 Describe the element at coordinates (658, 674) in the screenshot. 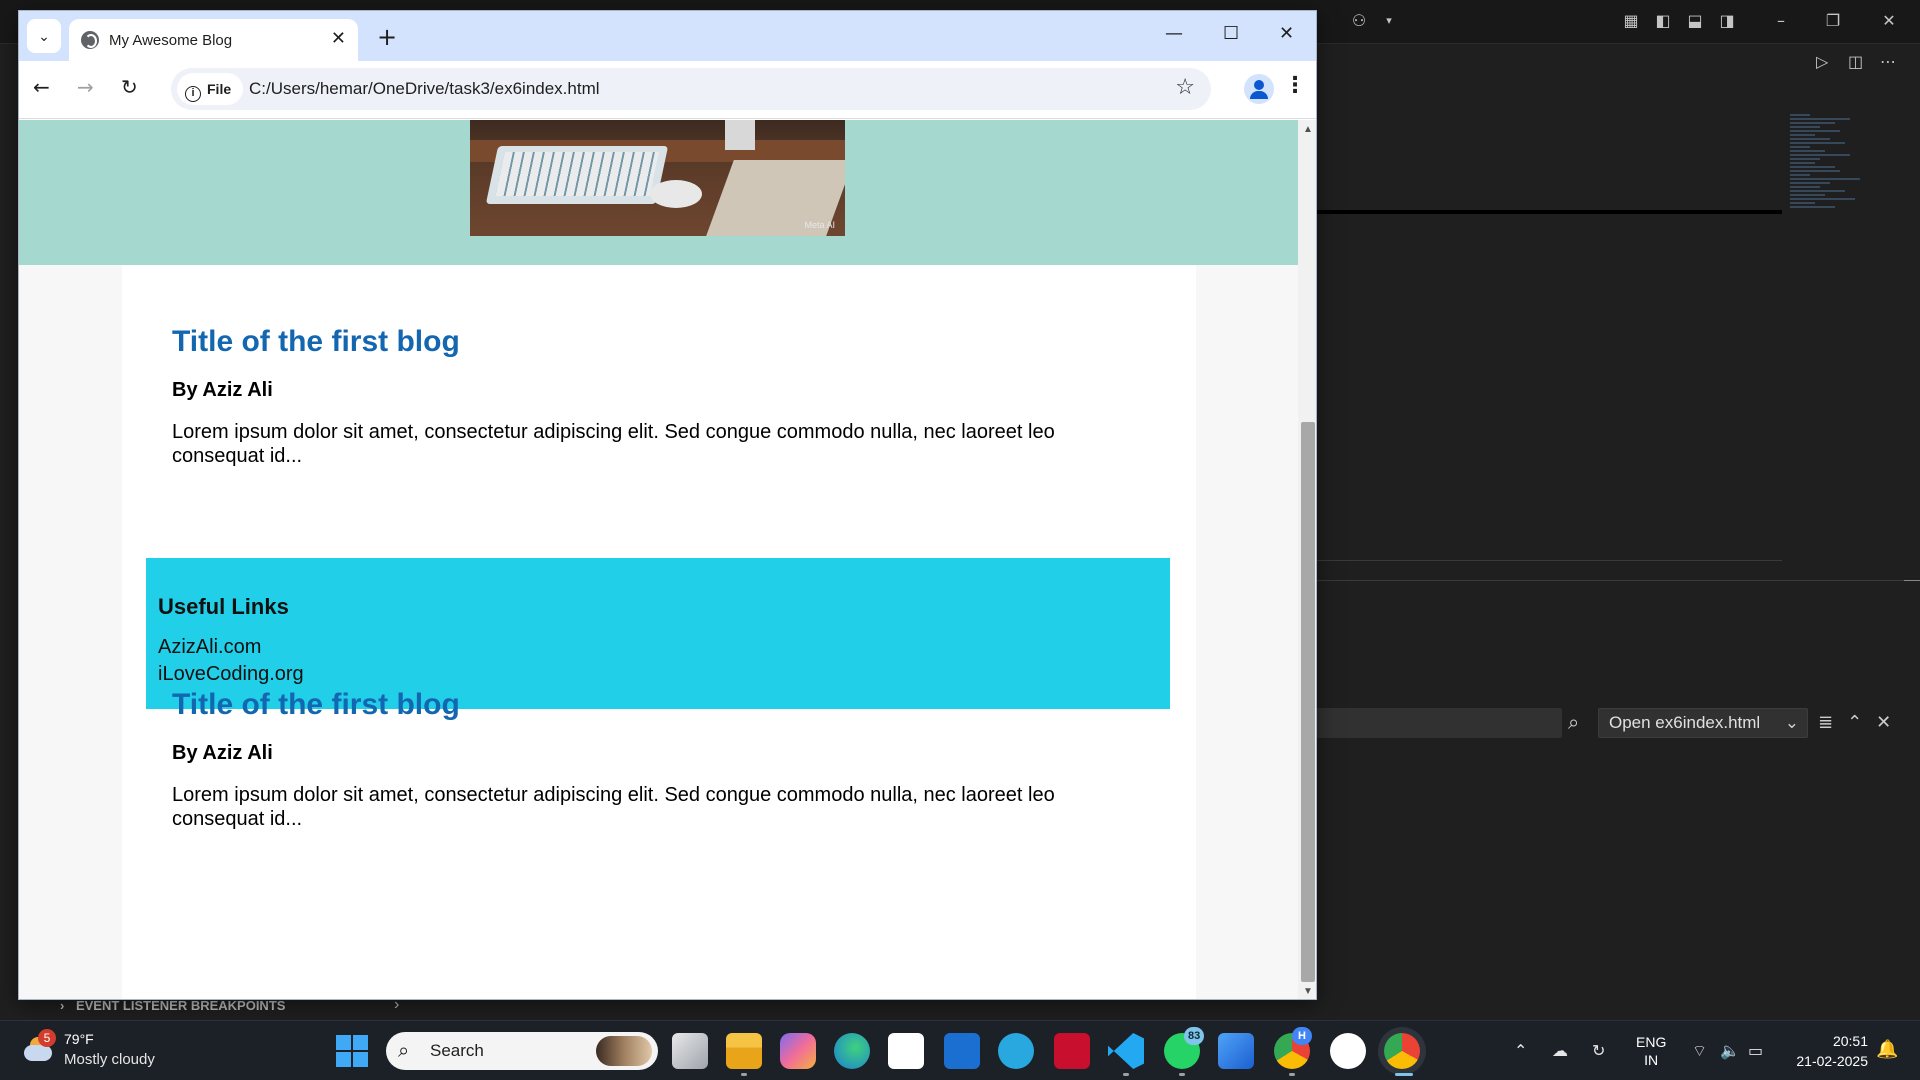

I see `link-ilovecoding: iLoveCoding.org` at that location.